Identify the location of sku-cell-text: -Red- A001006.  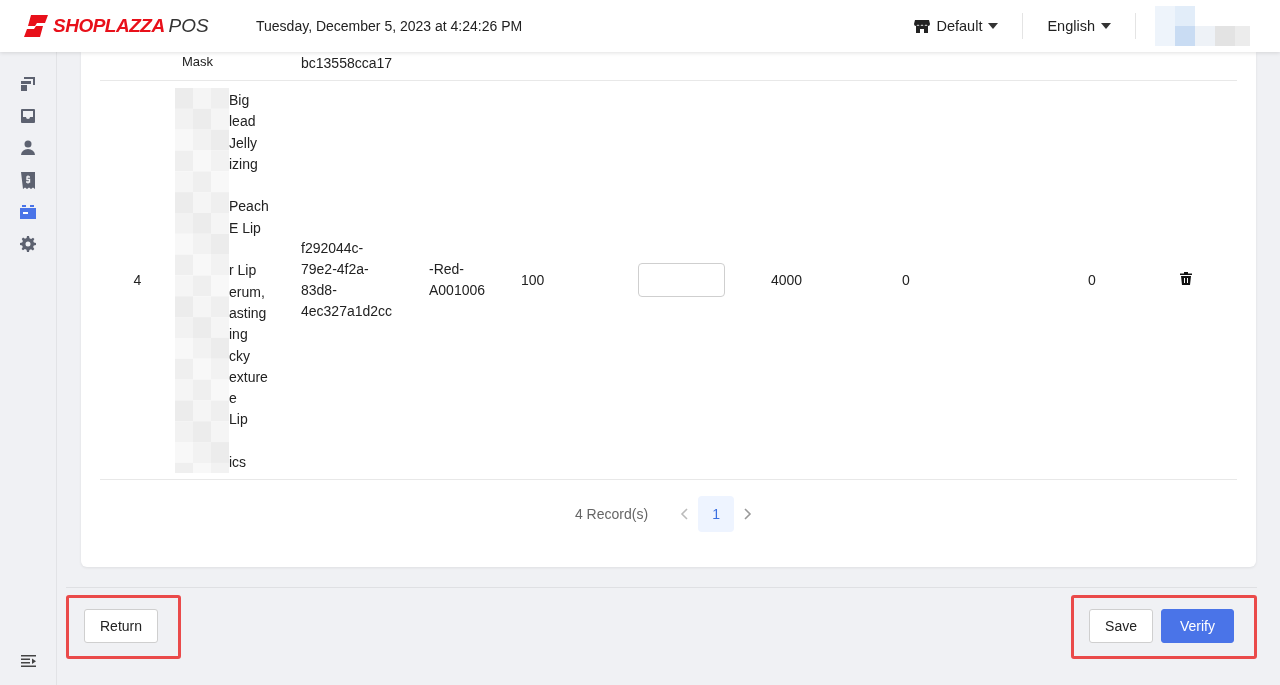
(457, 280).